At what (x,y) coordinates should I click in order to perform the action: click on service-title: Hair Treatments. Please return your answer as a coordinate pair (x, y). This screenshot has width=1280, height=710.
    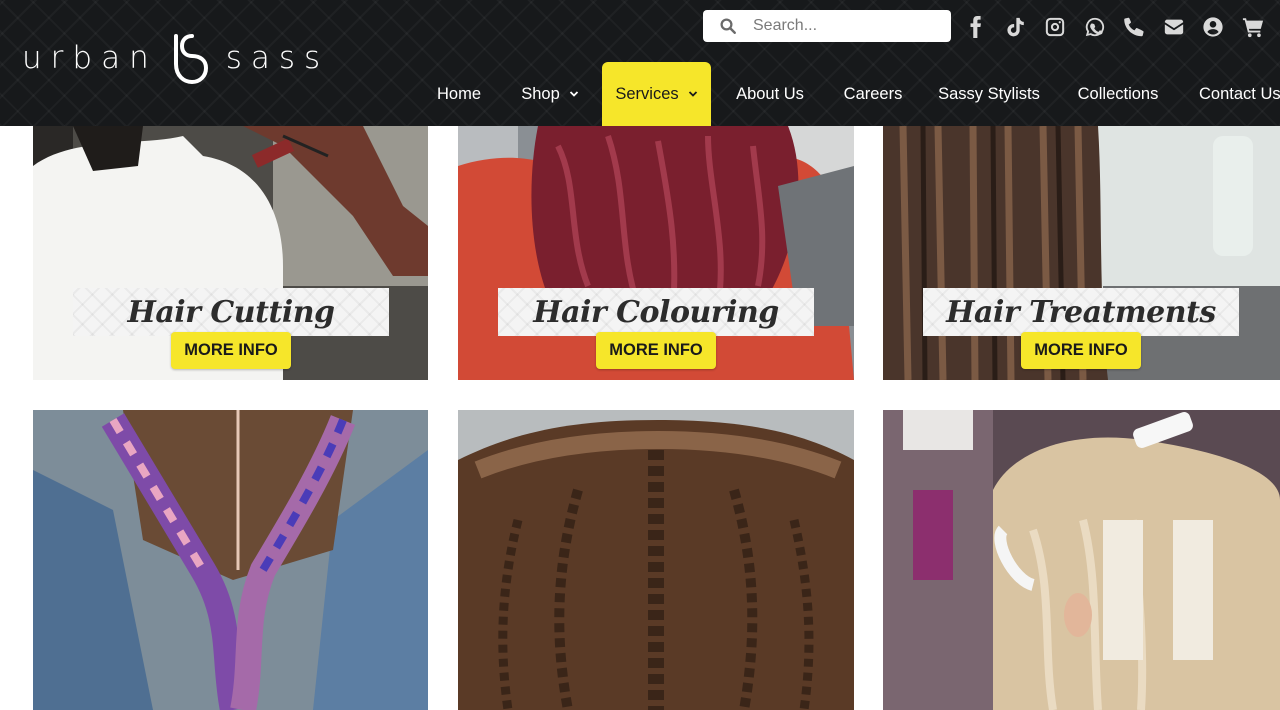
    Looking at the image, I should click on (1081, 312).